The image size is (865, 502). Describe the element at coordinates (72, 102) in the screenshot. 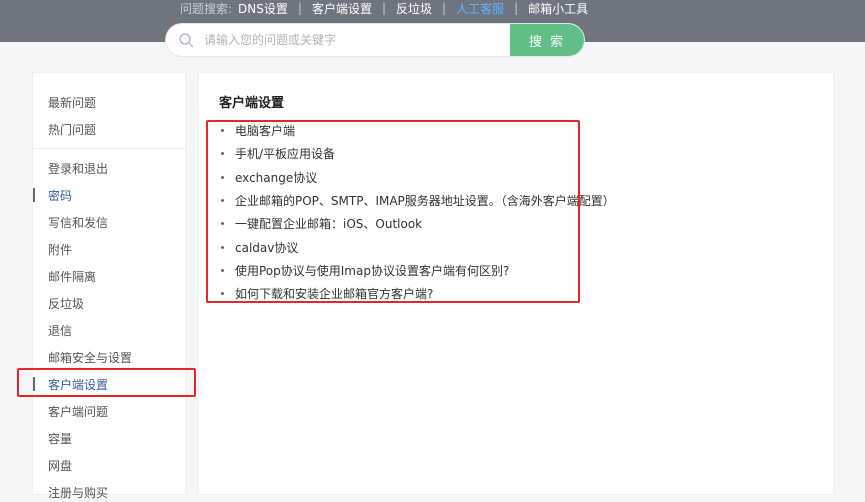

I see `sidebar-item-latest-questions: 最新问题` at that location.